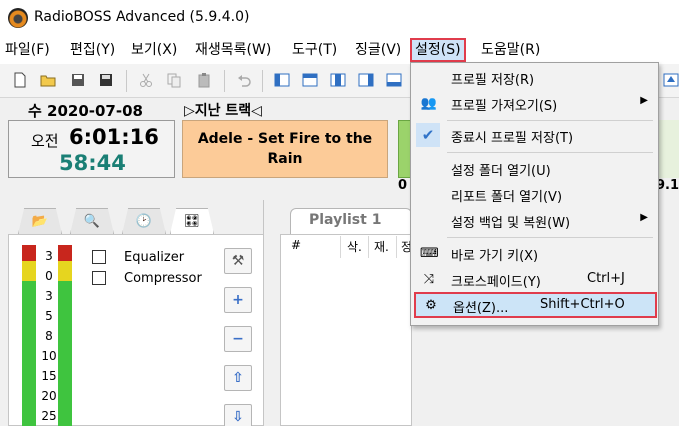  I want to click on save-icon, so click(78, 80).